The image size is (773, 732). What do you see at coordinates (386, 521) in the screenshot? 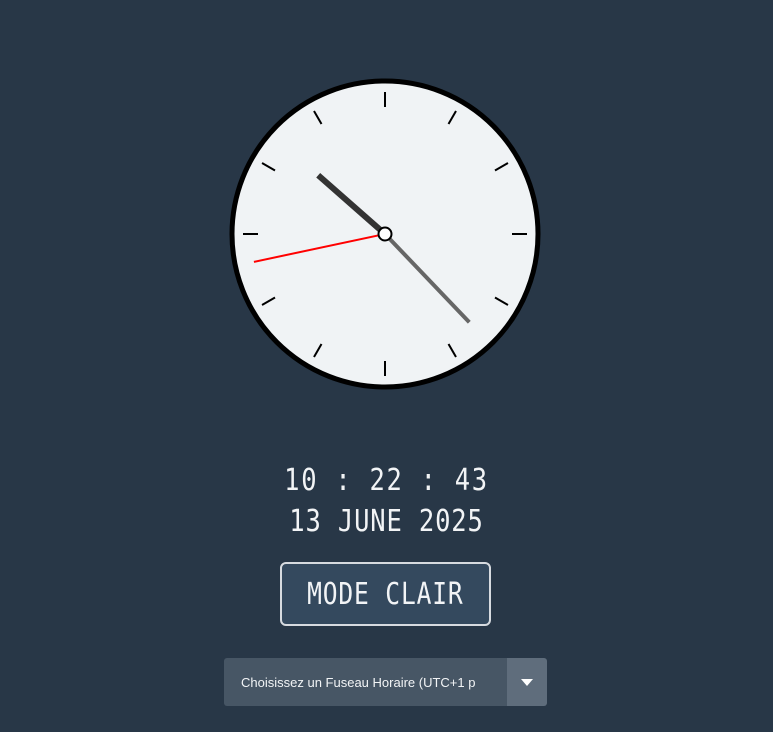
I see `digital-date: 13 JUNE 2025` at bounding box center [386, 521].